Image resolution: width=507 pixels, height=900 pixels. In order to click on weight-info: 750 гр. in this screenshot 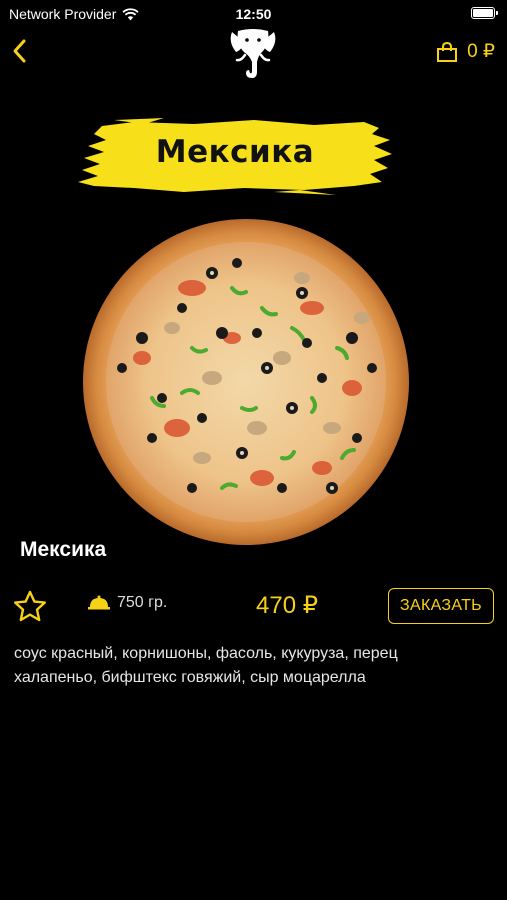, I will do `click(127, 603)`.